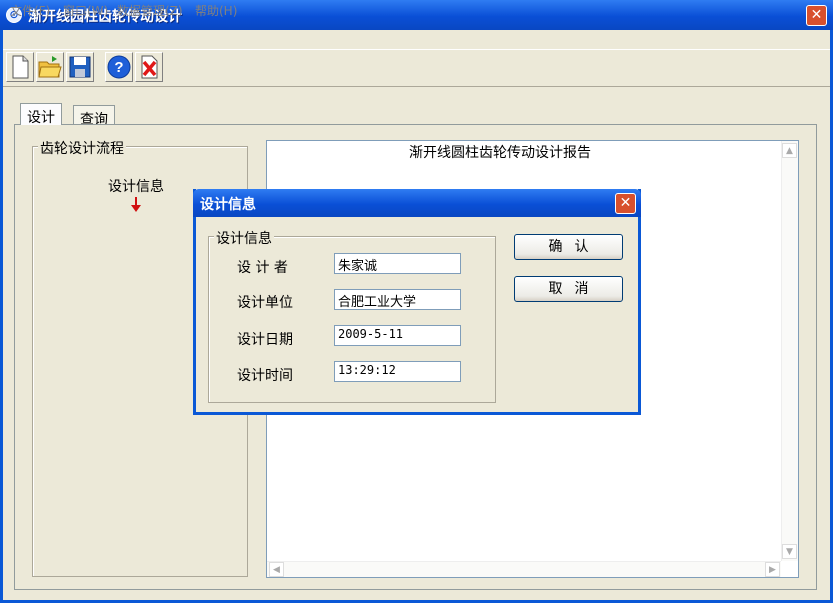  What do you see at coordinates (94, 116) in the screenshot?
I see `tab-query: 查询` at bounding box center [94, 116].